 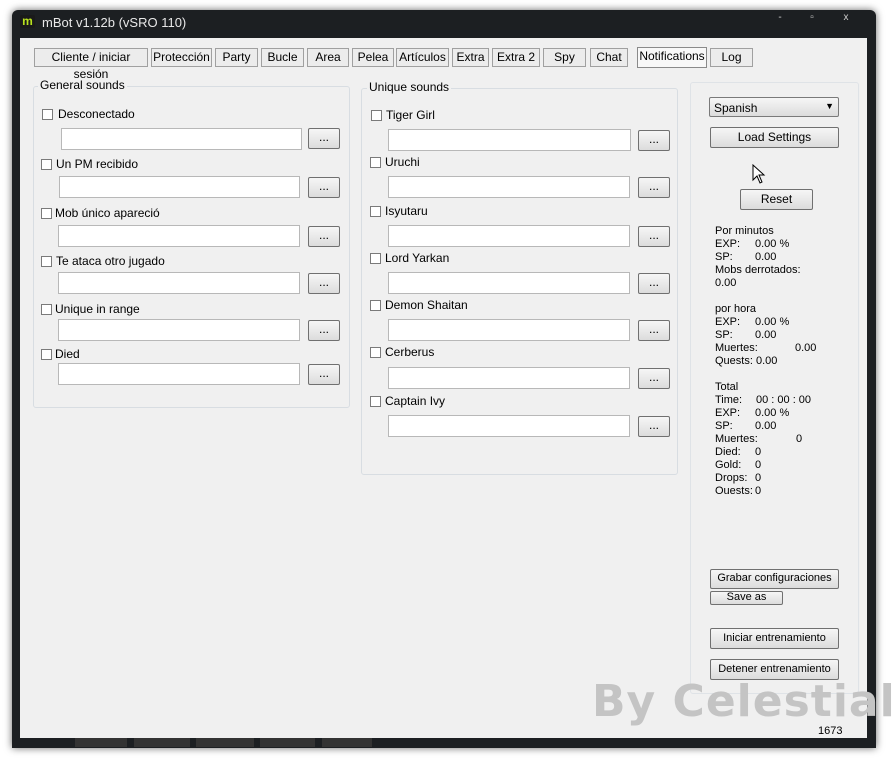 I want to click on checkbox-isyutaru, so click(x=375, y=211).